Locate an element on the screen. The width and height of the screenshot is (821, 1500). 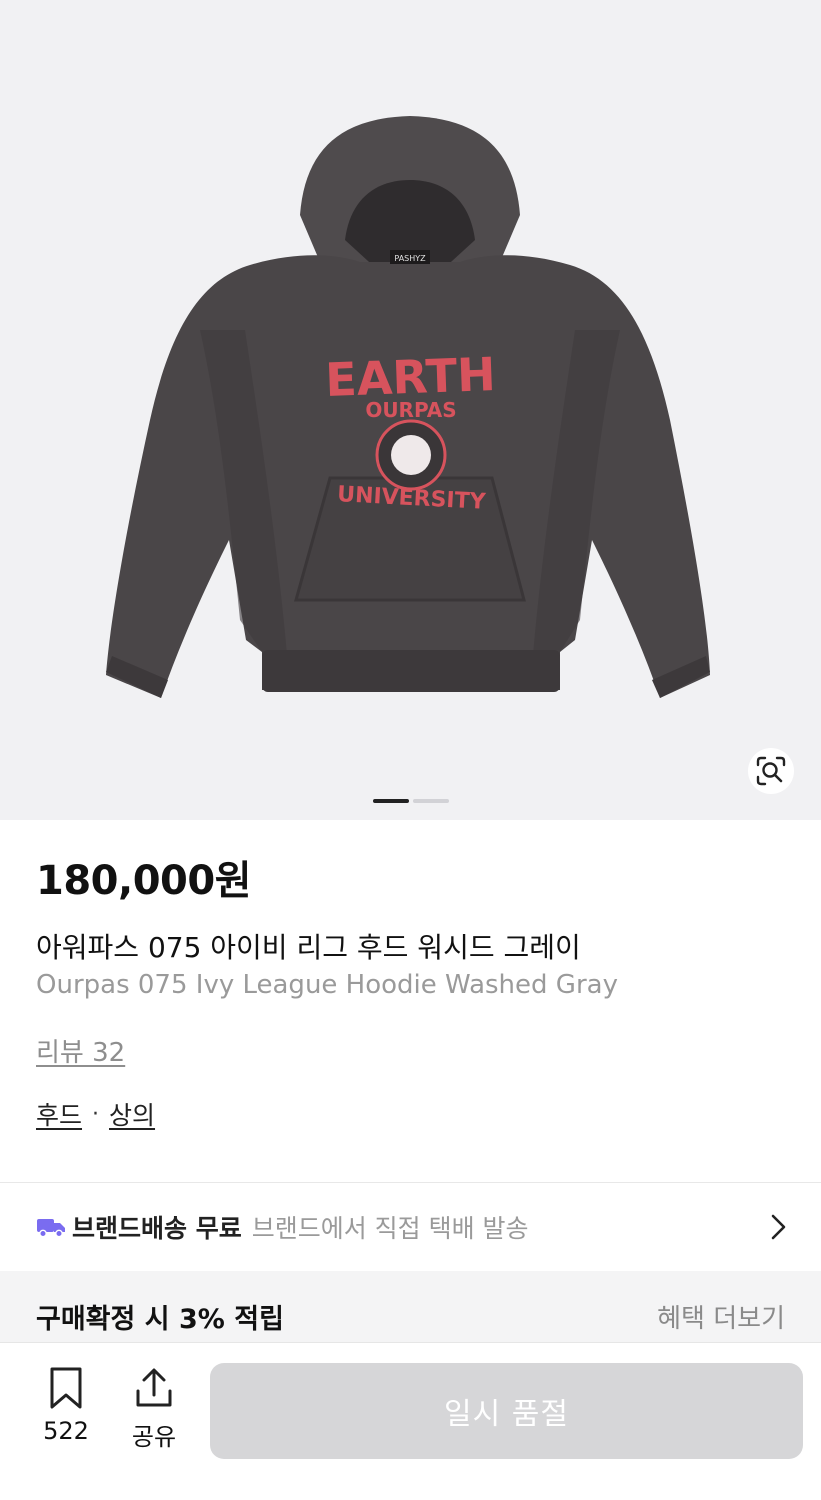
shipping-info-row: 브랜드배송 무료 브랜드에서 직접 택배 발송 is located at coordinates (410, 1227).